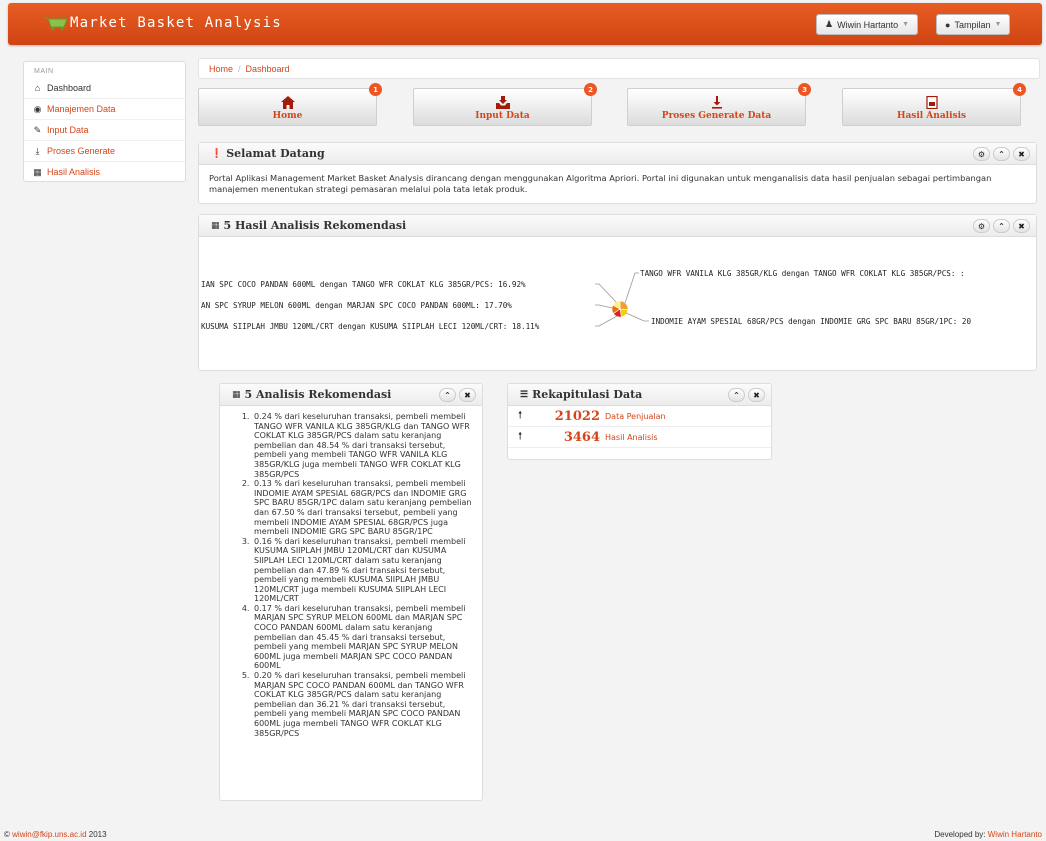  Describe the element at coordinates (74, 172) in the screenshot. I see `sidebar-item-label: Hasil Analisis` at that location.